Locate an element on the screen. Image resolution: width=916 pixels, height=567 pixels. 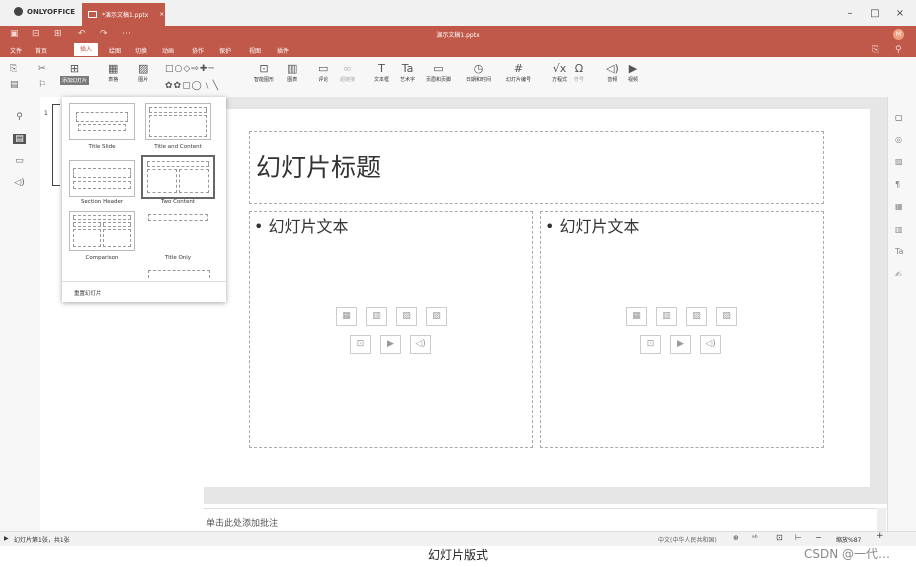
language-selector: 中文(中华人民共和国) is located at coordinates (687, 539).